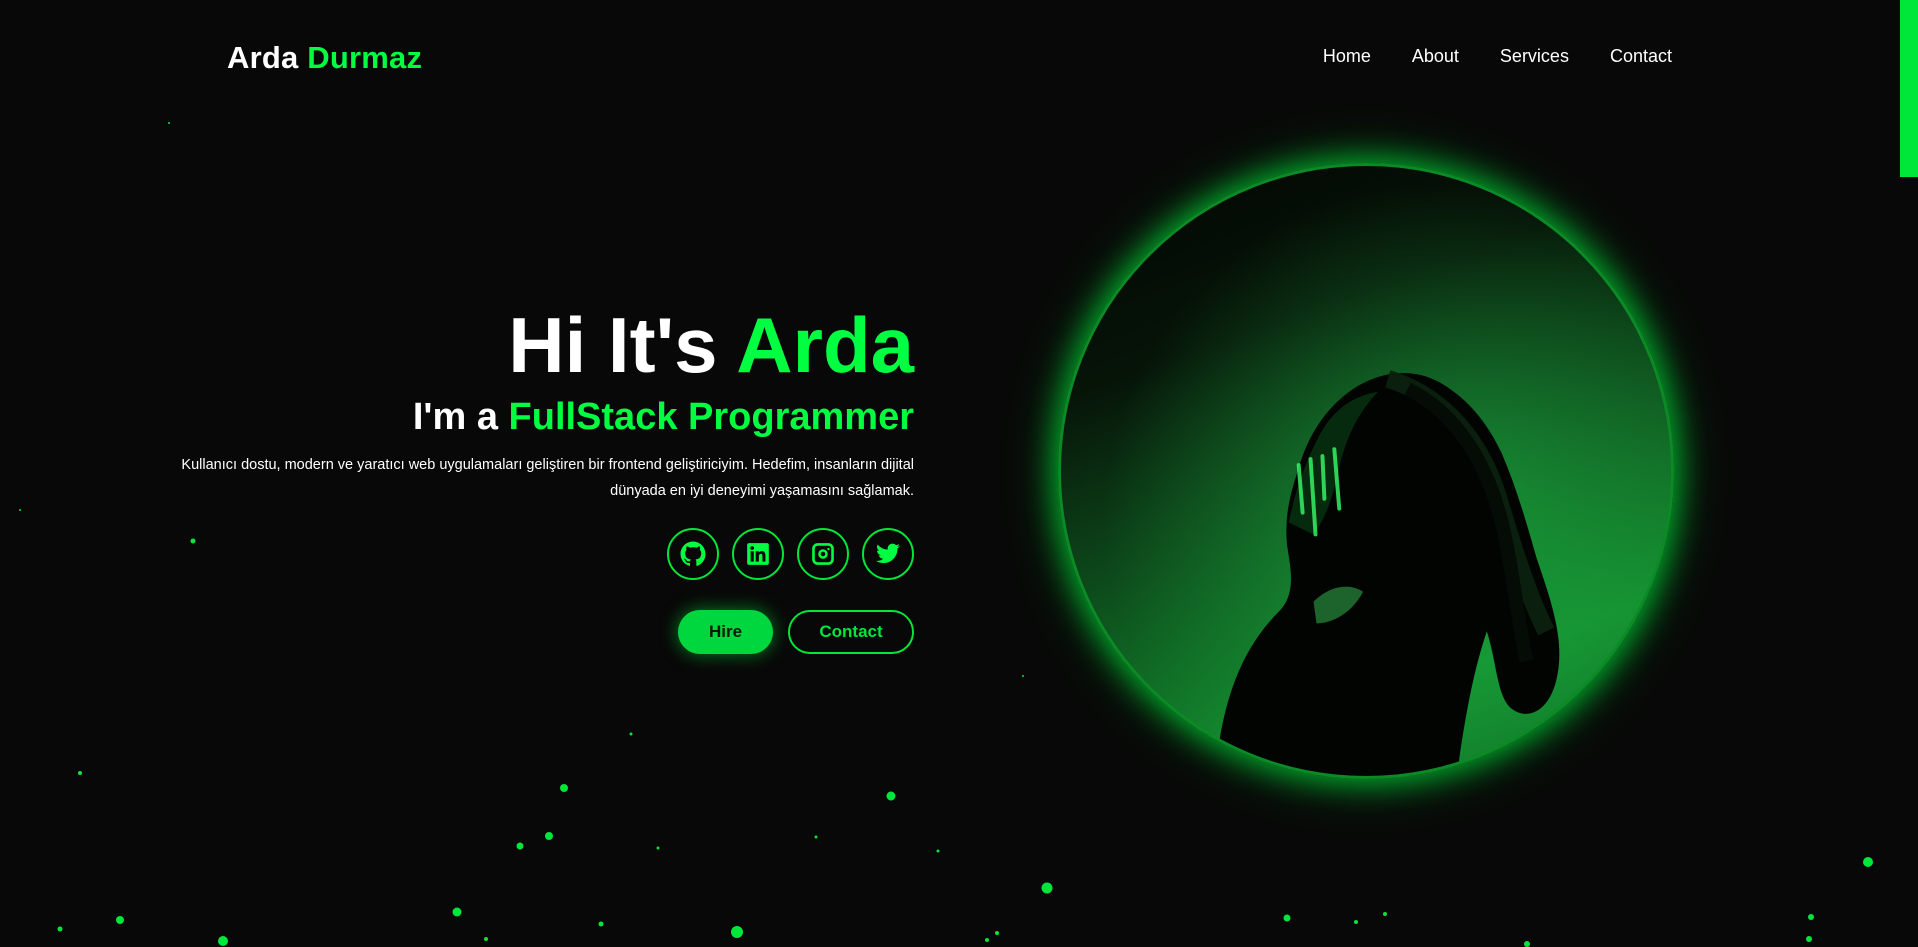 The image size is (1918, 947). Describe the element at coordinates (1435, 56) in the screenshot. I see `nav-about: About` at that location.